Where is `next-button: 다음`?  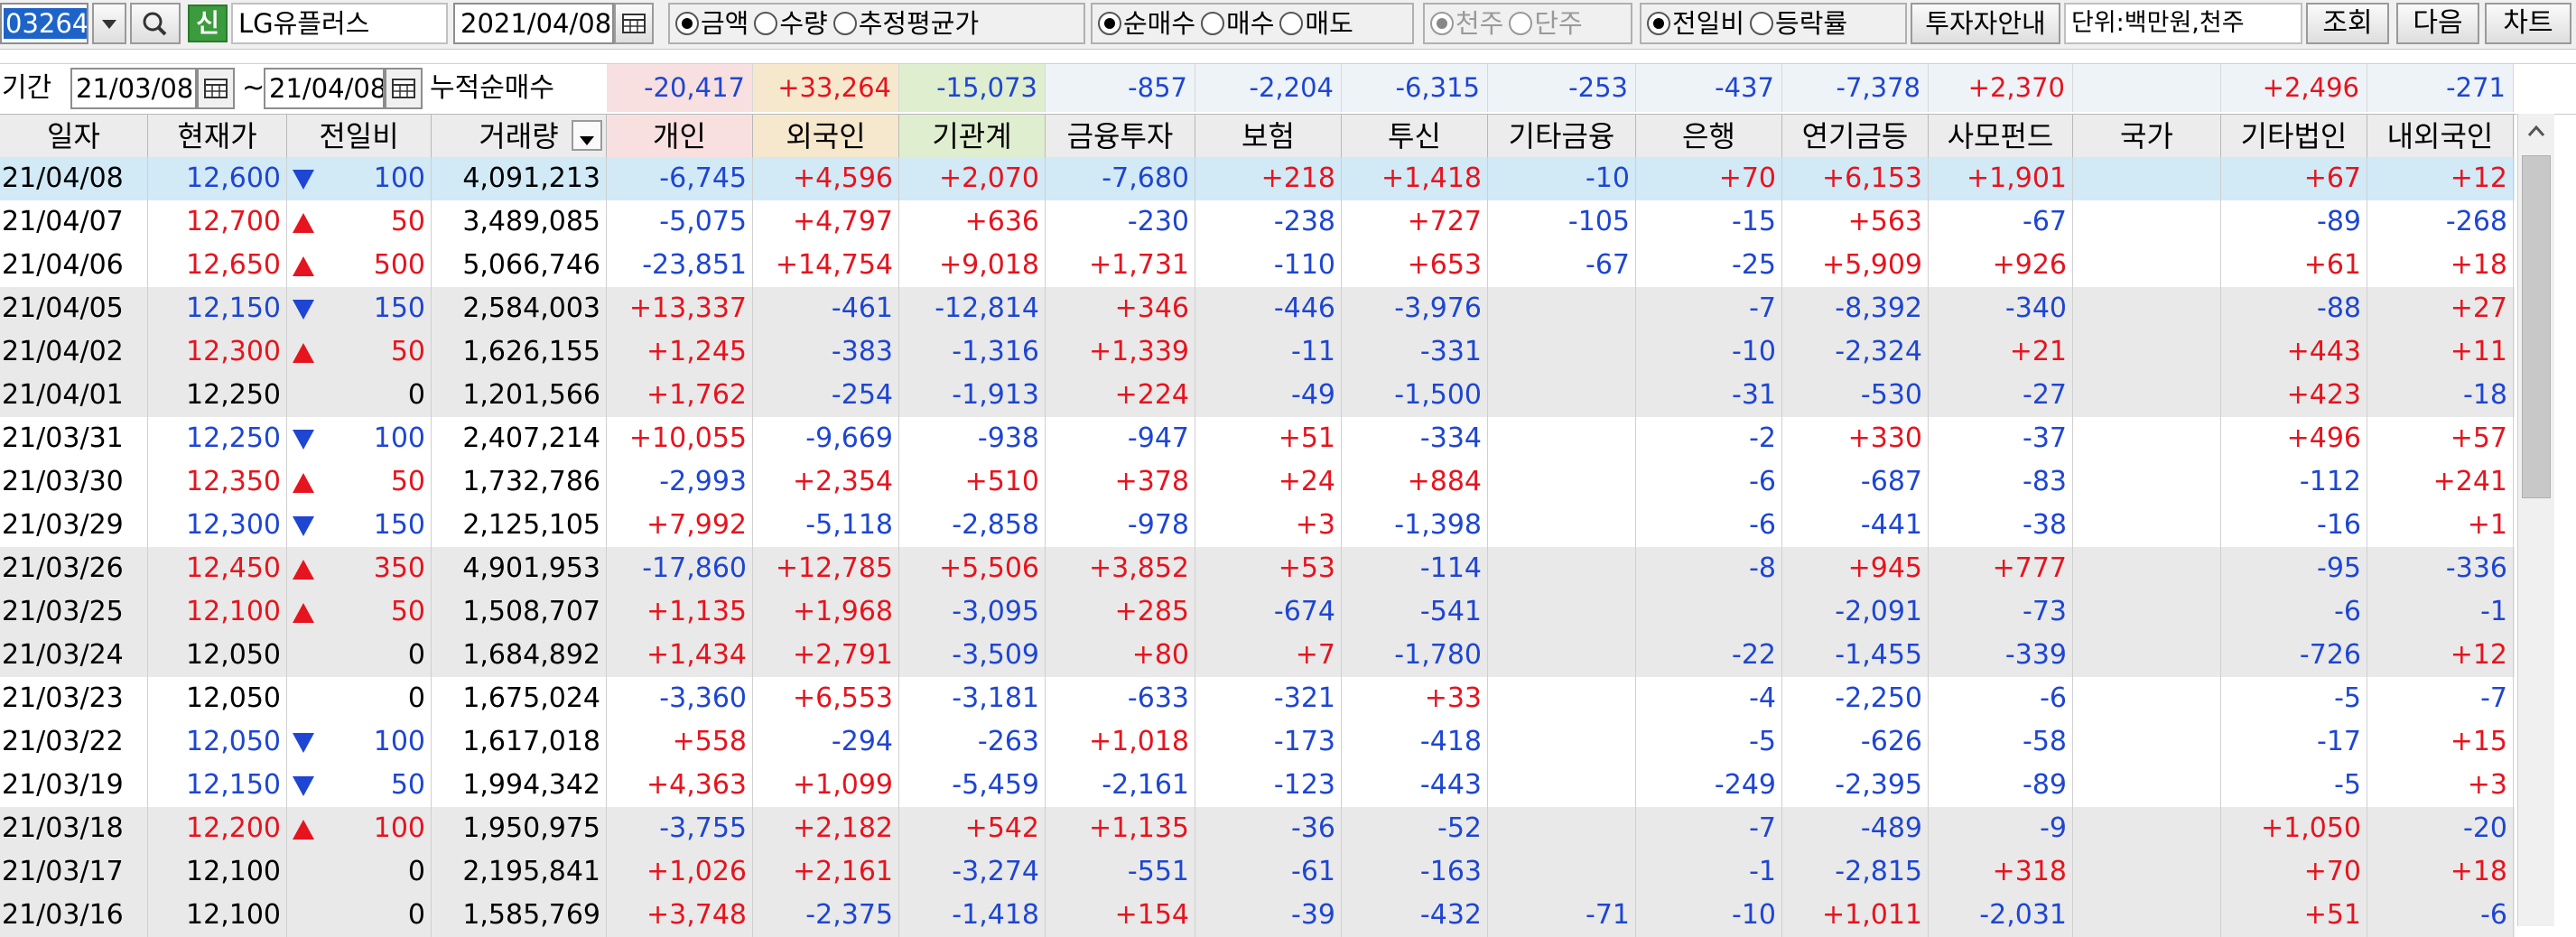 next-button: 다음 is located at coordinates (2437, 23).